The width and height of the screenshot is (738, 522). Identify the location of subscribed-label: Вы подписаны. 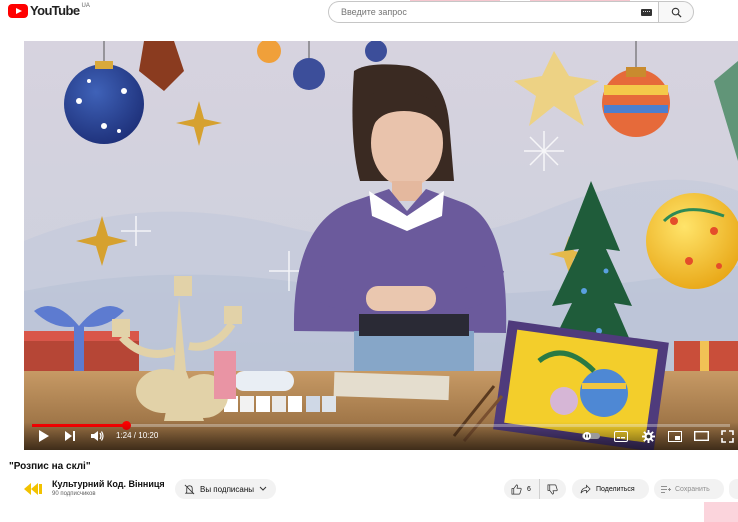
(227, 489).